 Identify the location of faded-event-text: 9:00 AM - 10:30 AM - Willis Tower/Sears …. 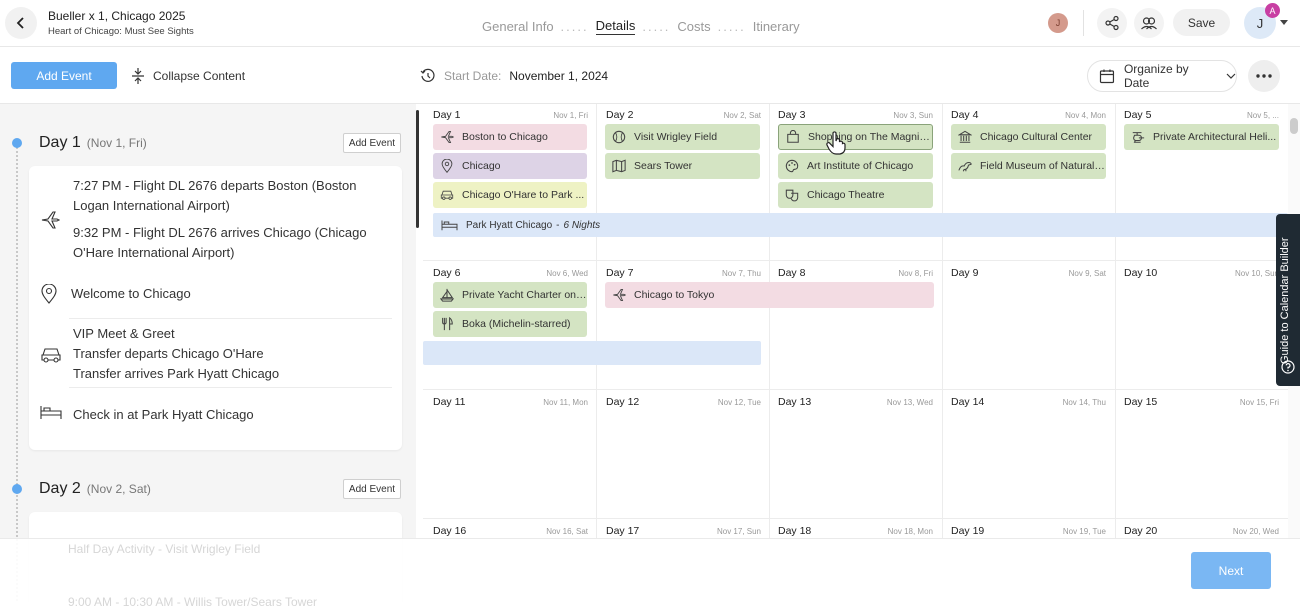
(192, 602).